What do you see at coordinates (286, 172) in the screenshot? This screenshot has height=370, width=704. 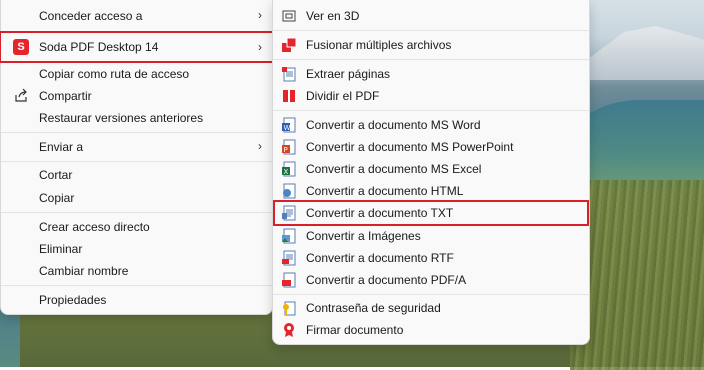 I see `svg-text: X` at bounding box center [286, 172].